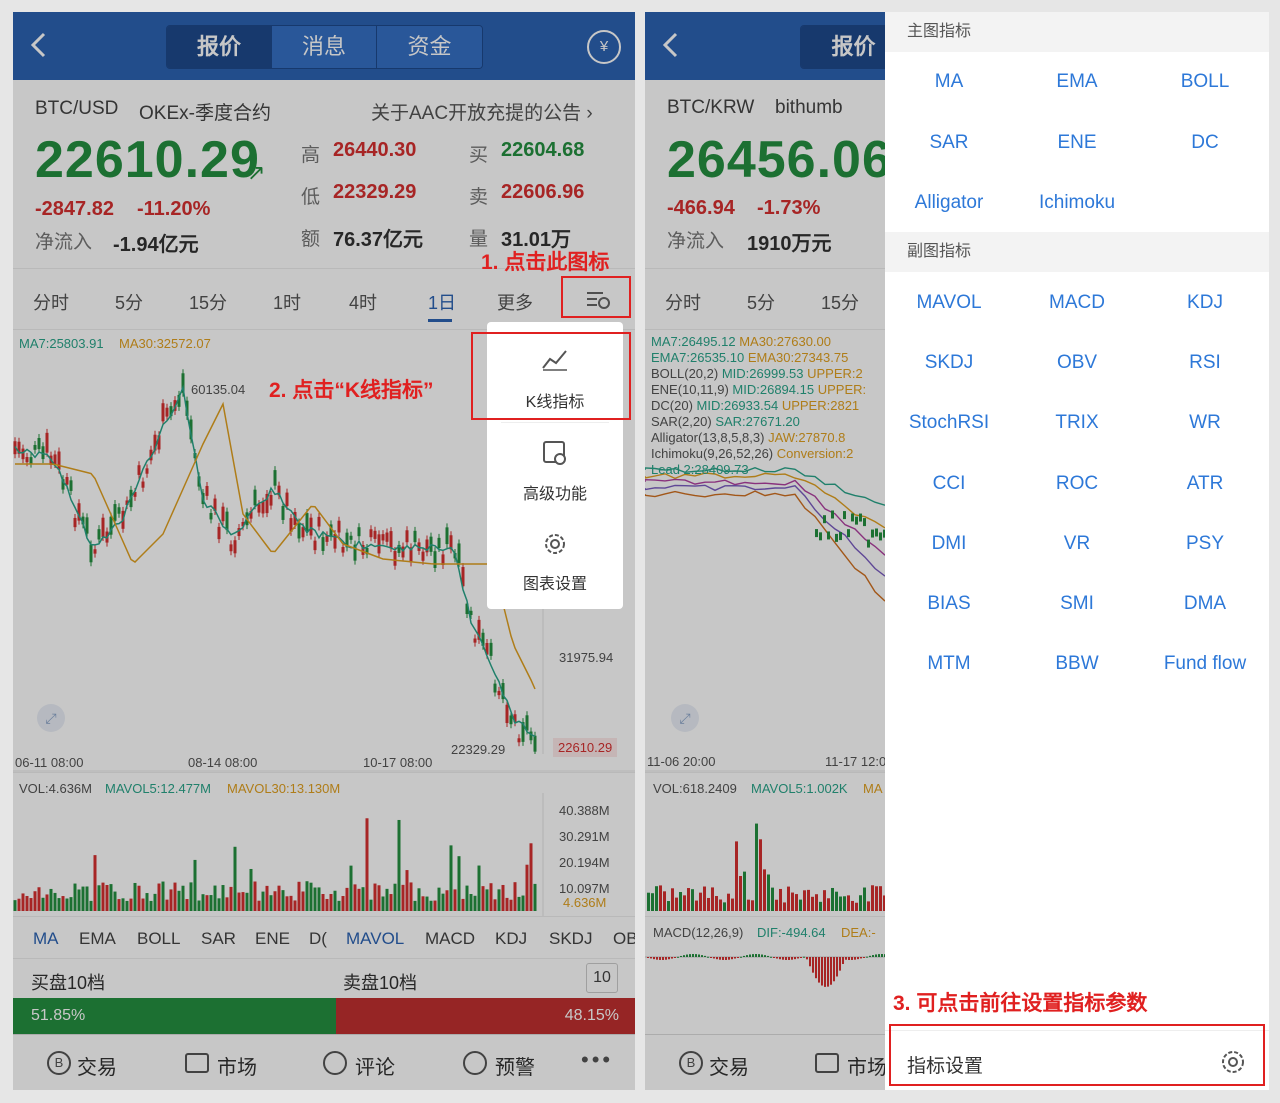  I want to click on sub-ind-vr: VR, so click(1077, 544).